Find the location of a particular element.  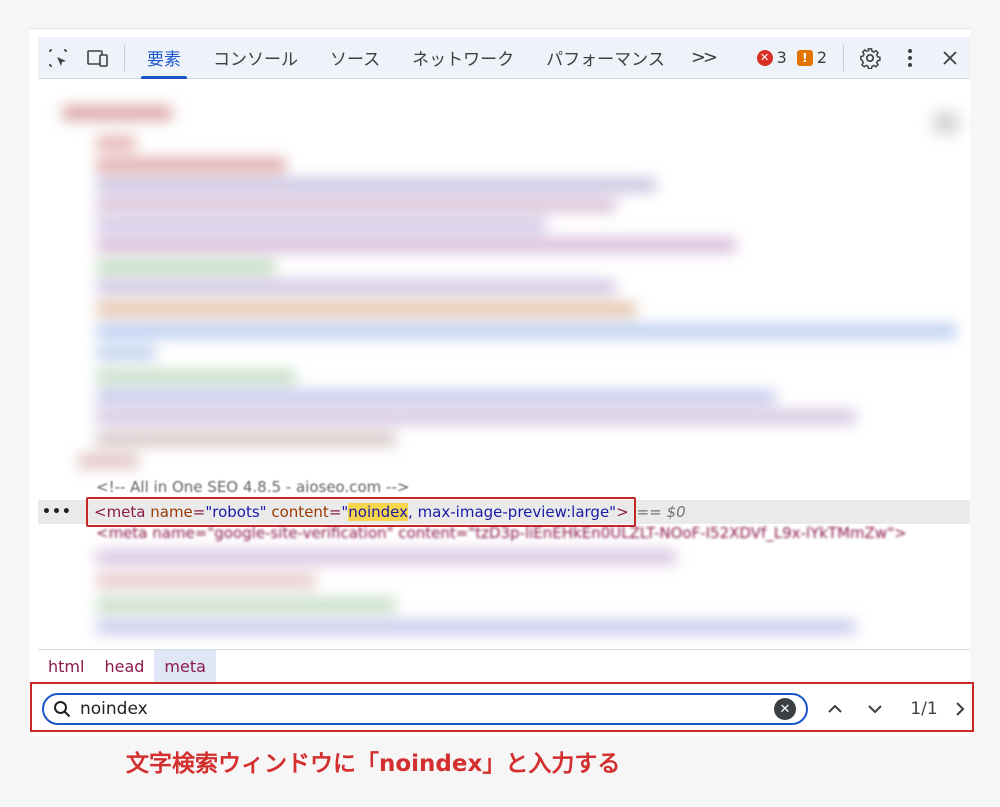

tab-sources: ソース is located at coordinates (355, 58).